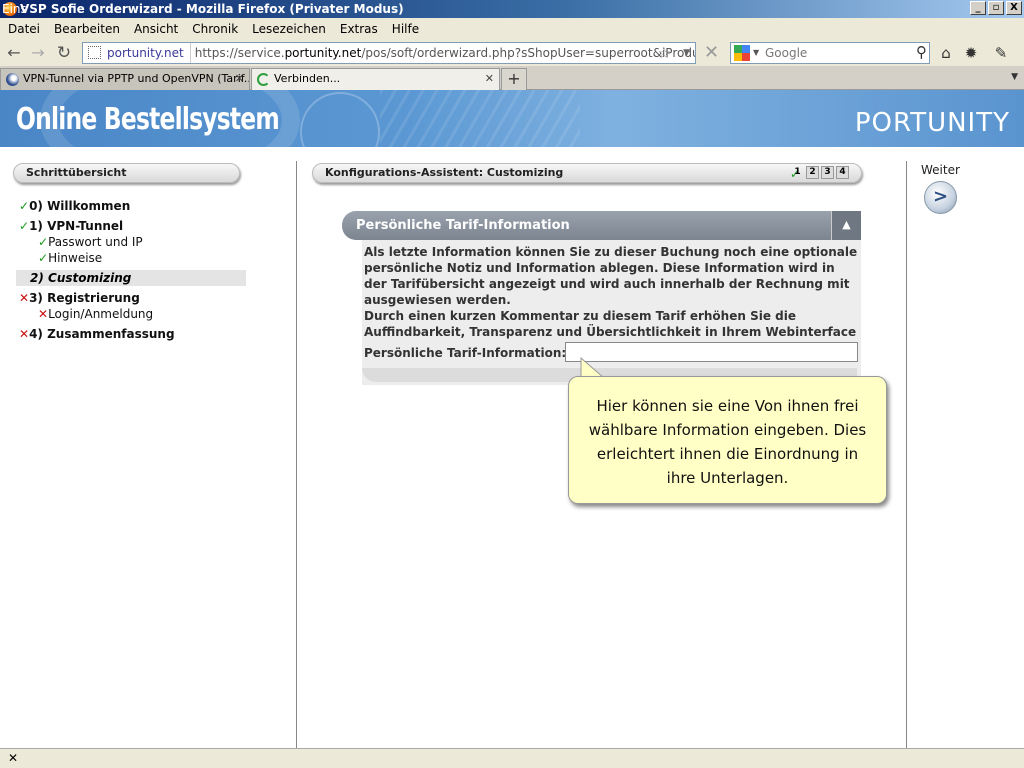 The image size is (1024, 768). I want to click on tab-favicon, so click(12, 79).